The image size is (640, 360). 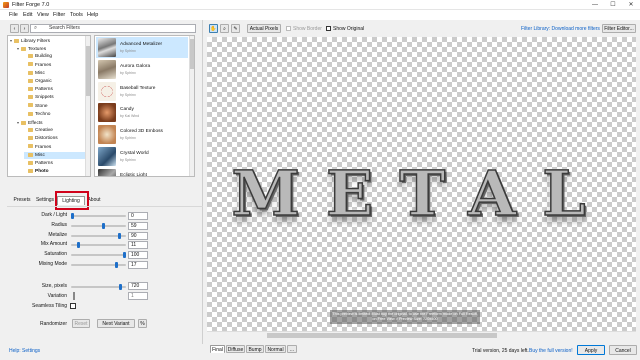 I want to click on seamless-checkbox, so click(x=73, y=306).